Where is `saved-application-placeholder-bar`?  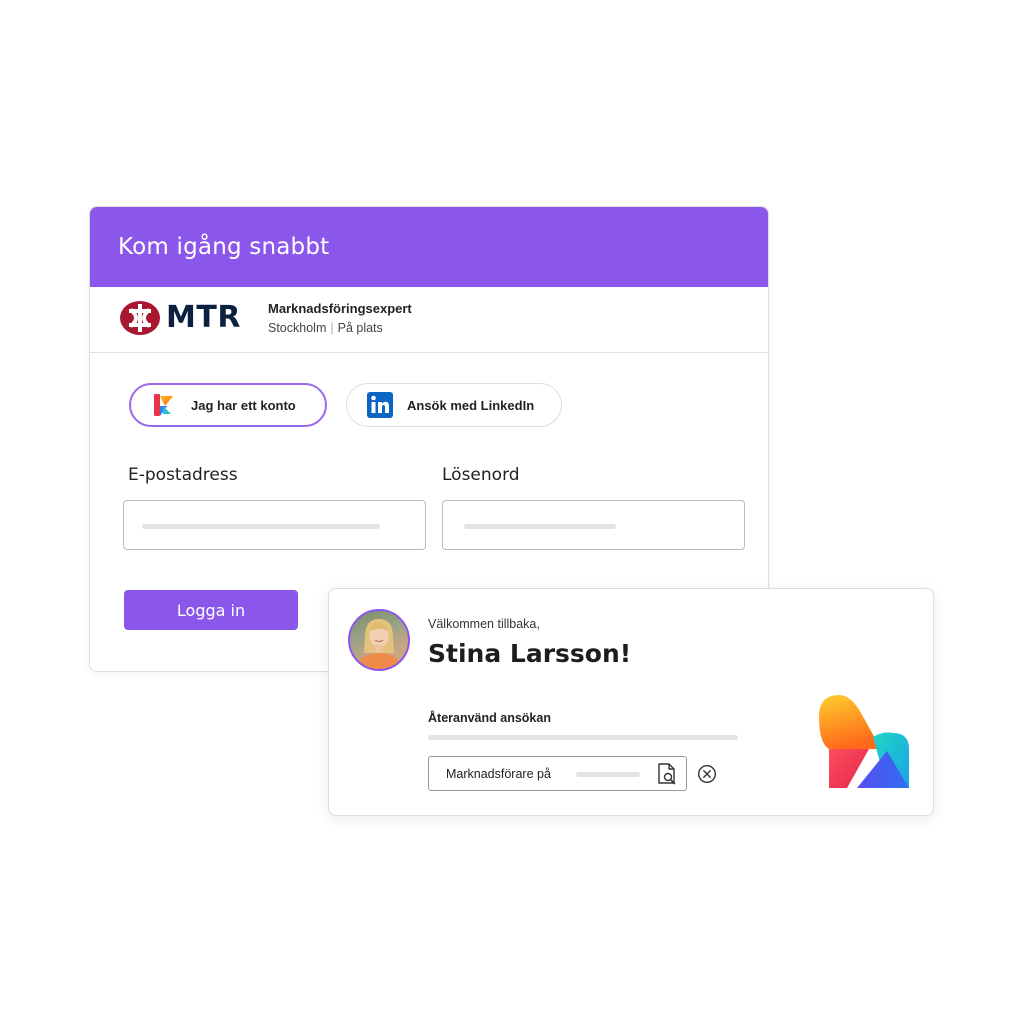 saved-application-placeholder-bar is located at coordinates (608, 774).